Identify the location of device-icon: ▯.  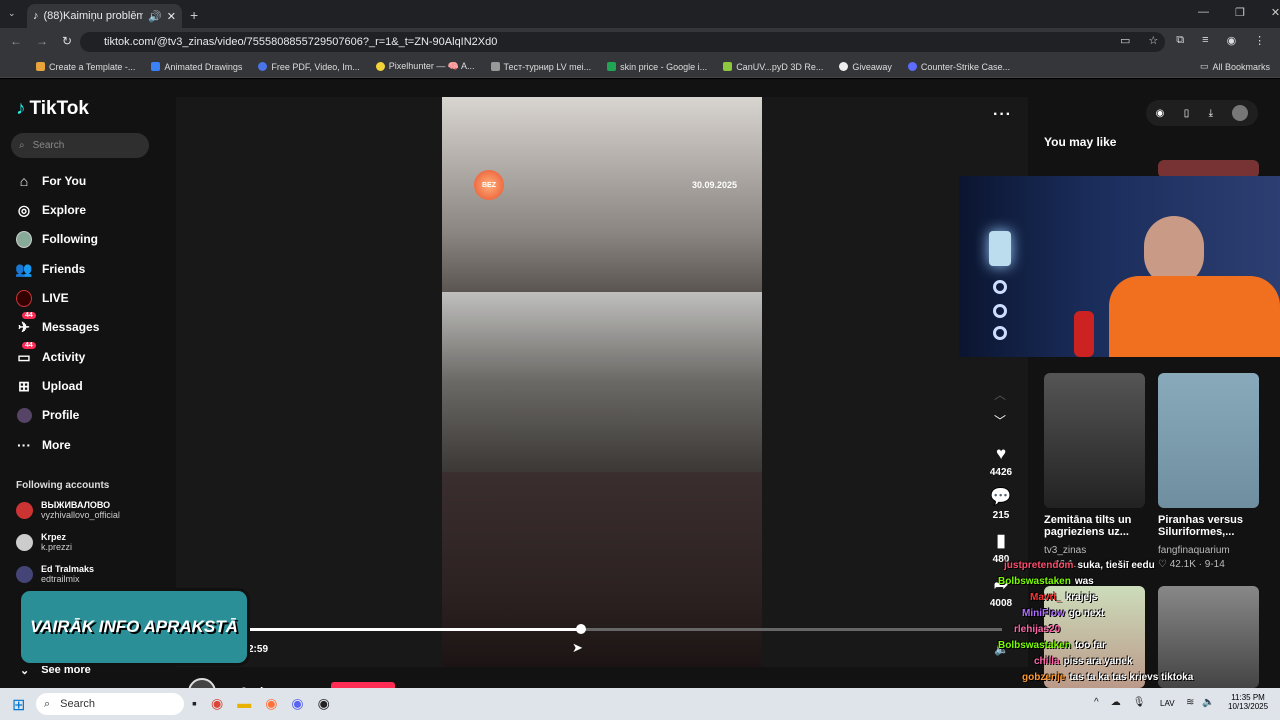
(1187, 113).